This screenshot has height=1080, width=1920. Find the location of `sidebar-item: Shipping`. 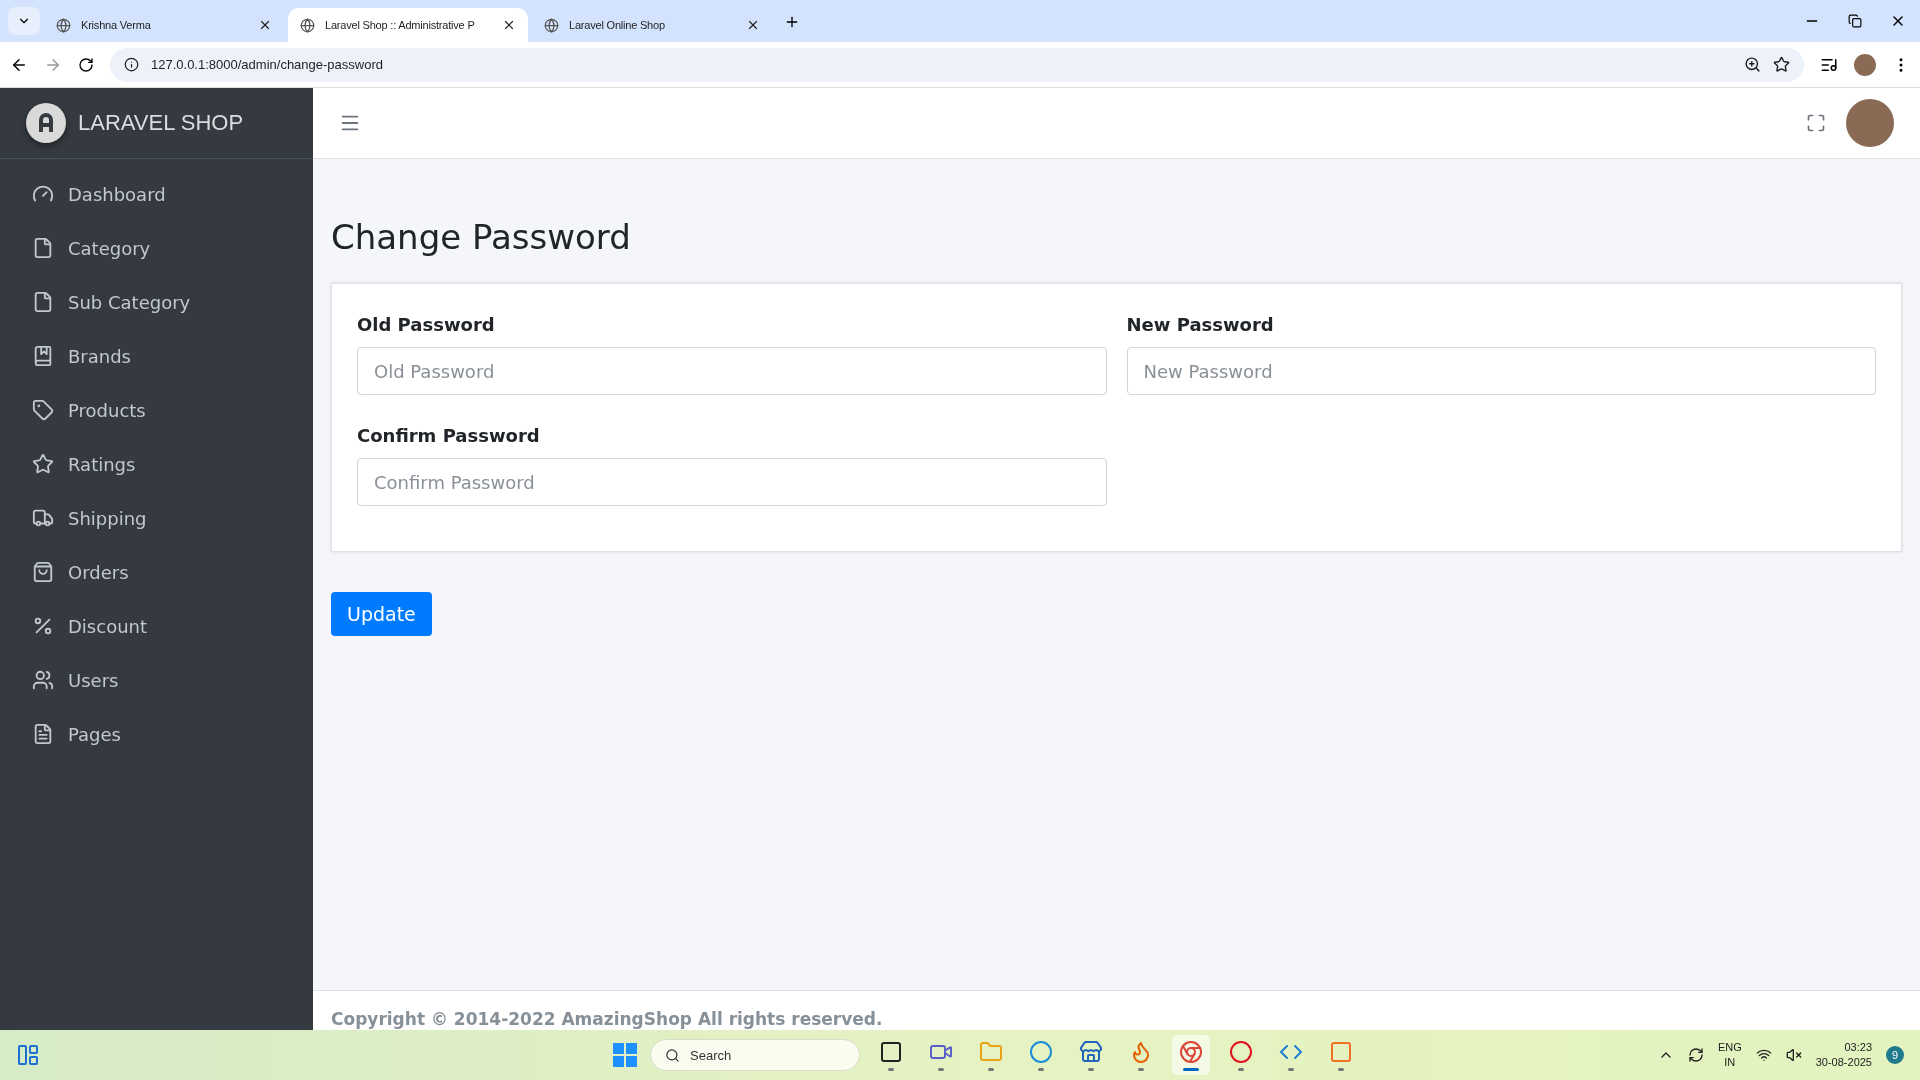

sidebar-item: Shipping is located at coordinates (172, 518).